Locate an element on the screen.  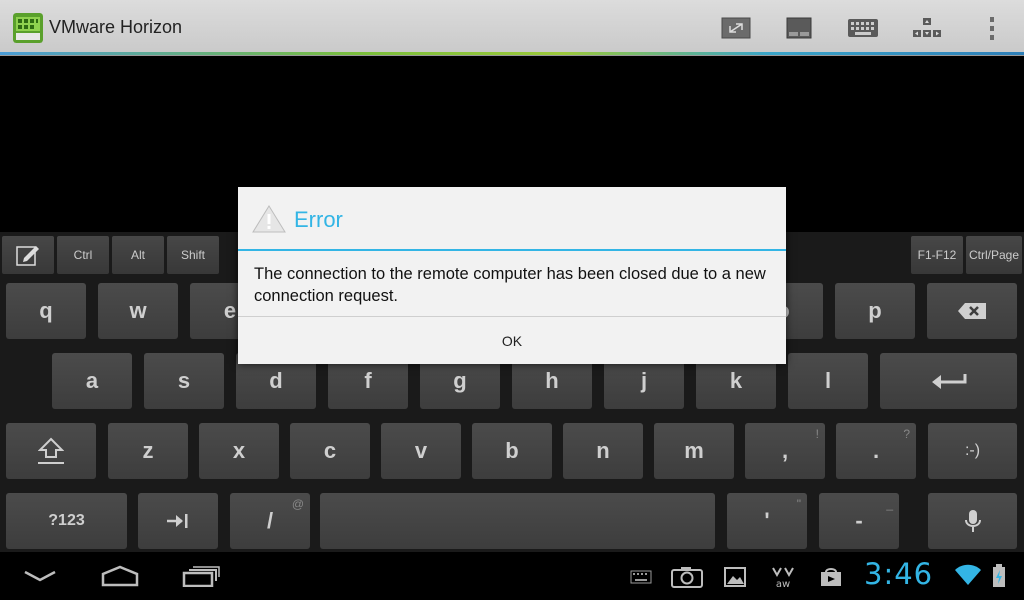
key-slash: / @ is located at coordinates (270, 521).